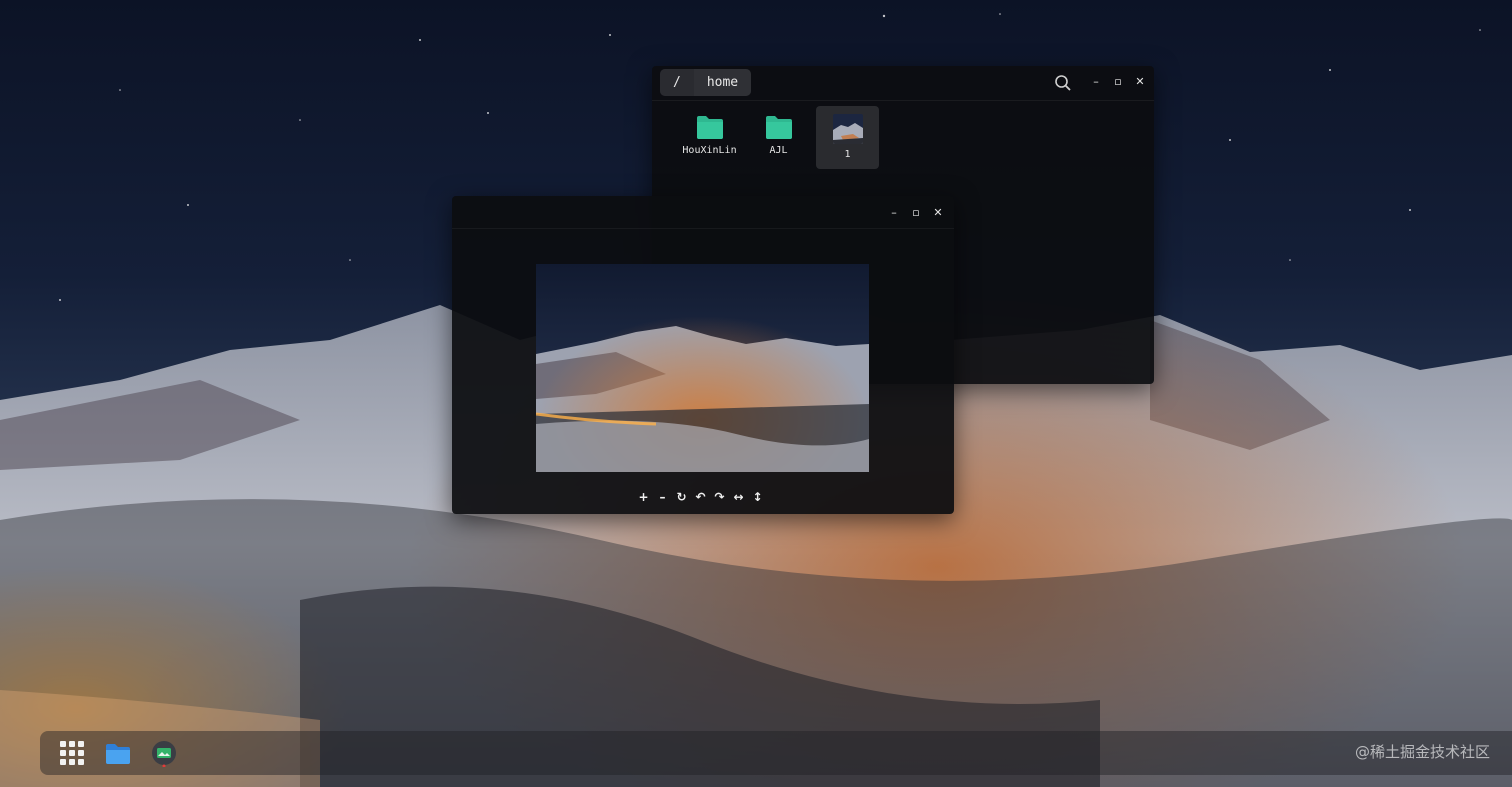  I want to click on flip-horizontal-button: ↔, so click(738, 497).